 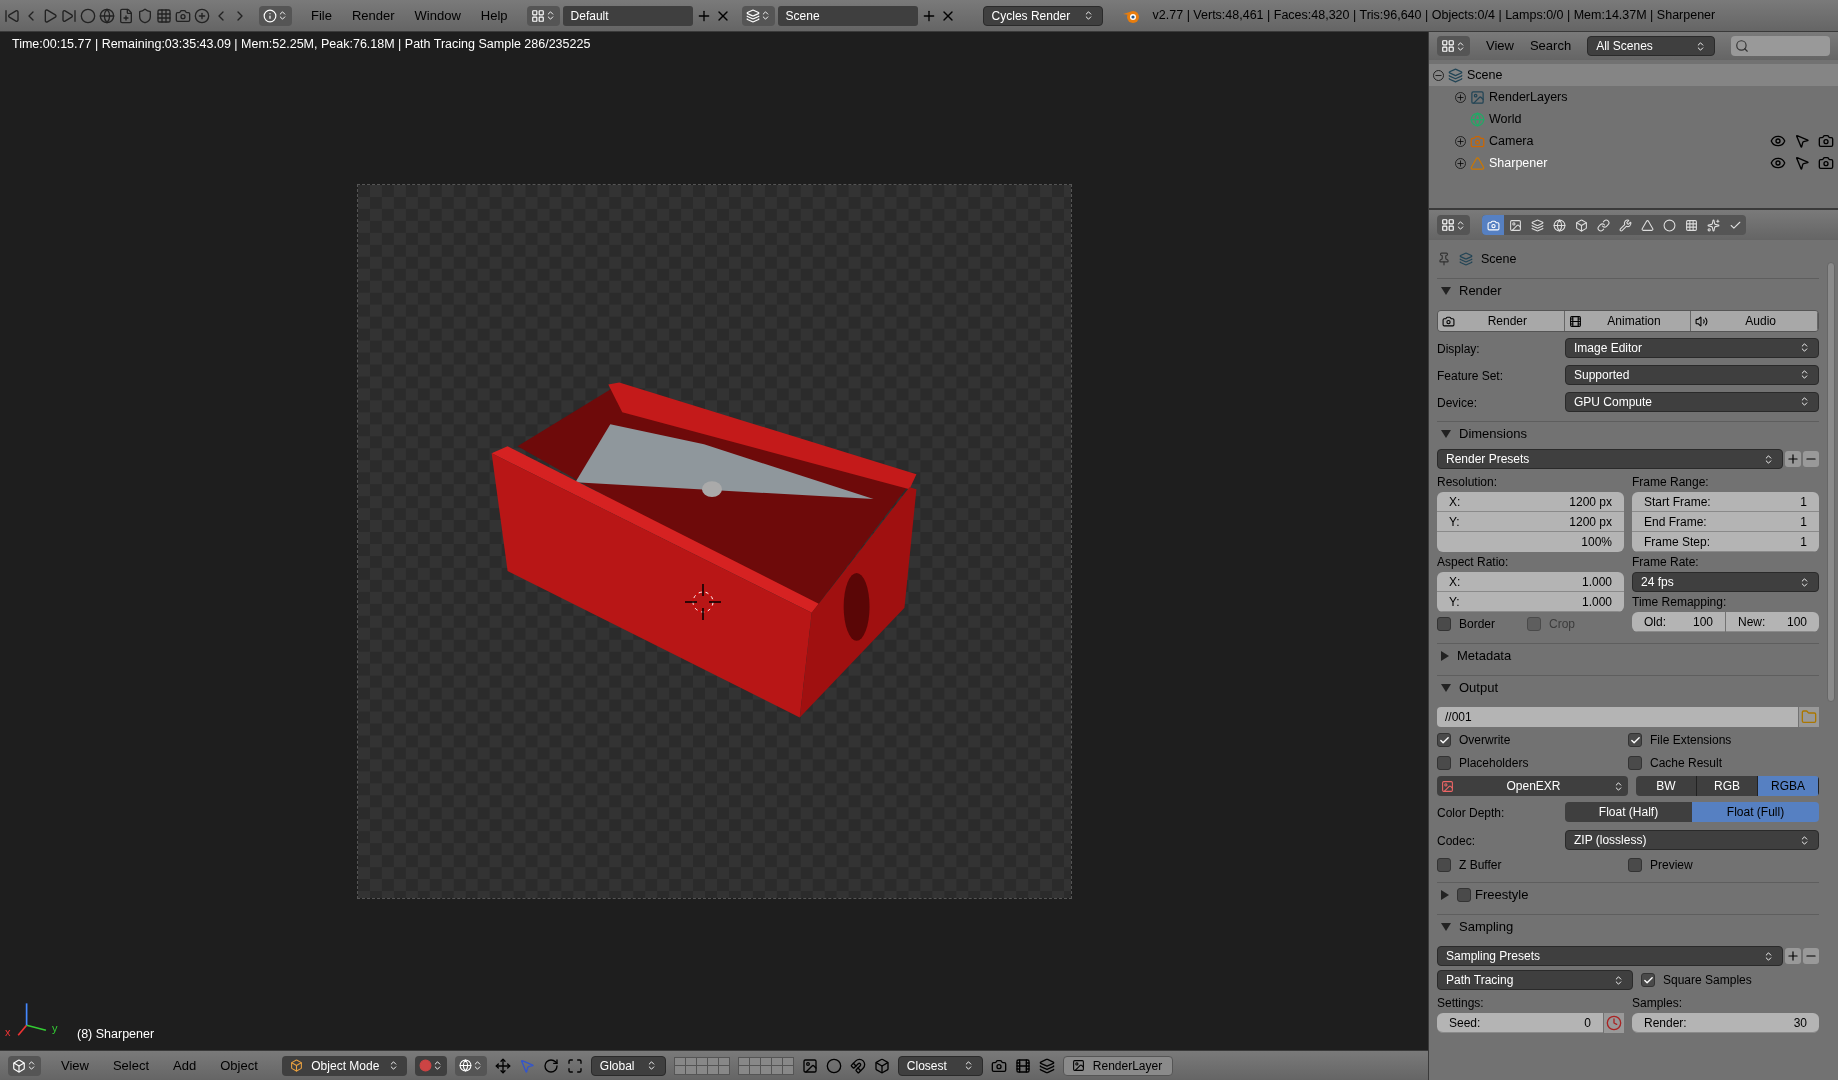 What do you see at coordinates (1692, 347) in the screenshot?
I see `setting-dropdown: Image Editor` at bounding box center [1692, 347].